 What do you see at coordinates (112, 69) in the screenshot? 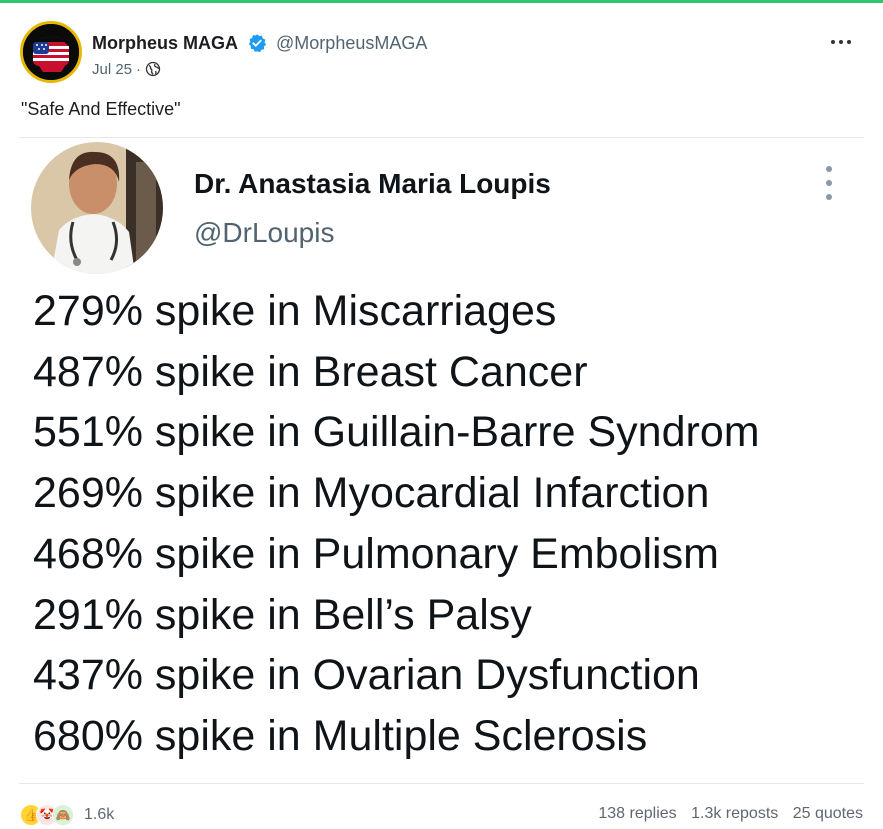
I see `post-date: Jul 25` at bounding box center [112, 69].